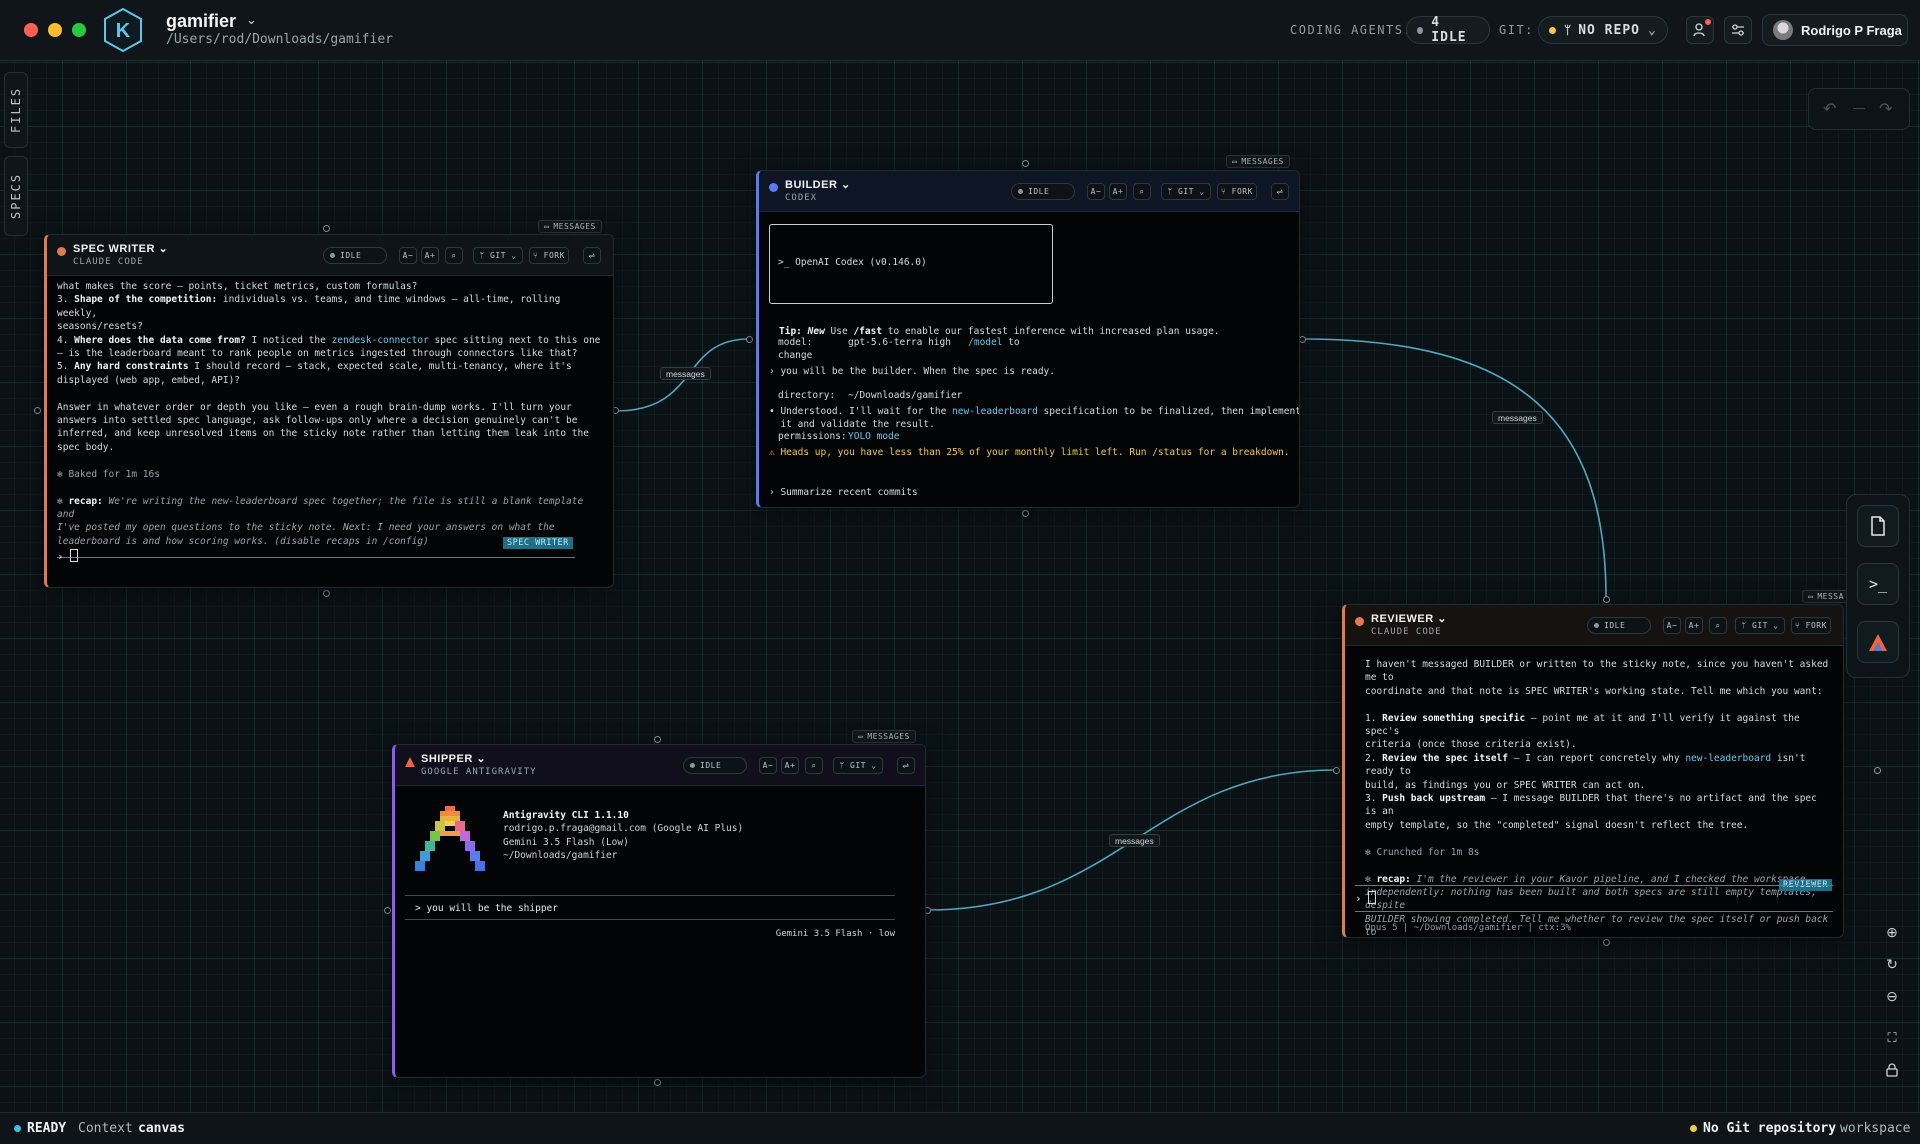  What do you see at coordinates (1859, 109) in the screenshot?
I see `undo-redo-toolbar: ↶ ↷` at bounding box center [1859, 109].